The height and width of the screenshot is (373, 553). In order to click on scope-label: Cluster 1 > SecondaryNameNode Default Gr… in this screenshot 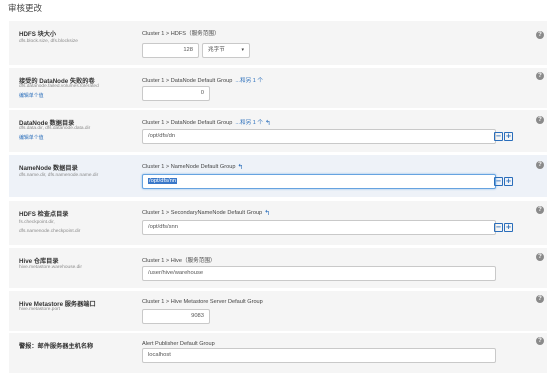, I will do `click(206, 213)`.